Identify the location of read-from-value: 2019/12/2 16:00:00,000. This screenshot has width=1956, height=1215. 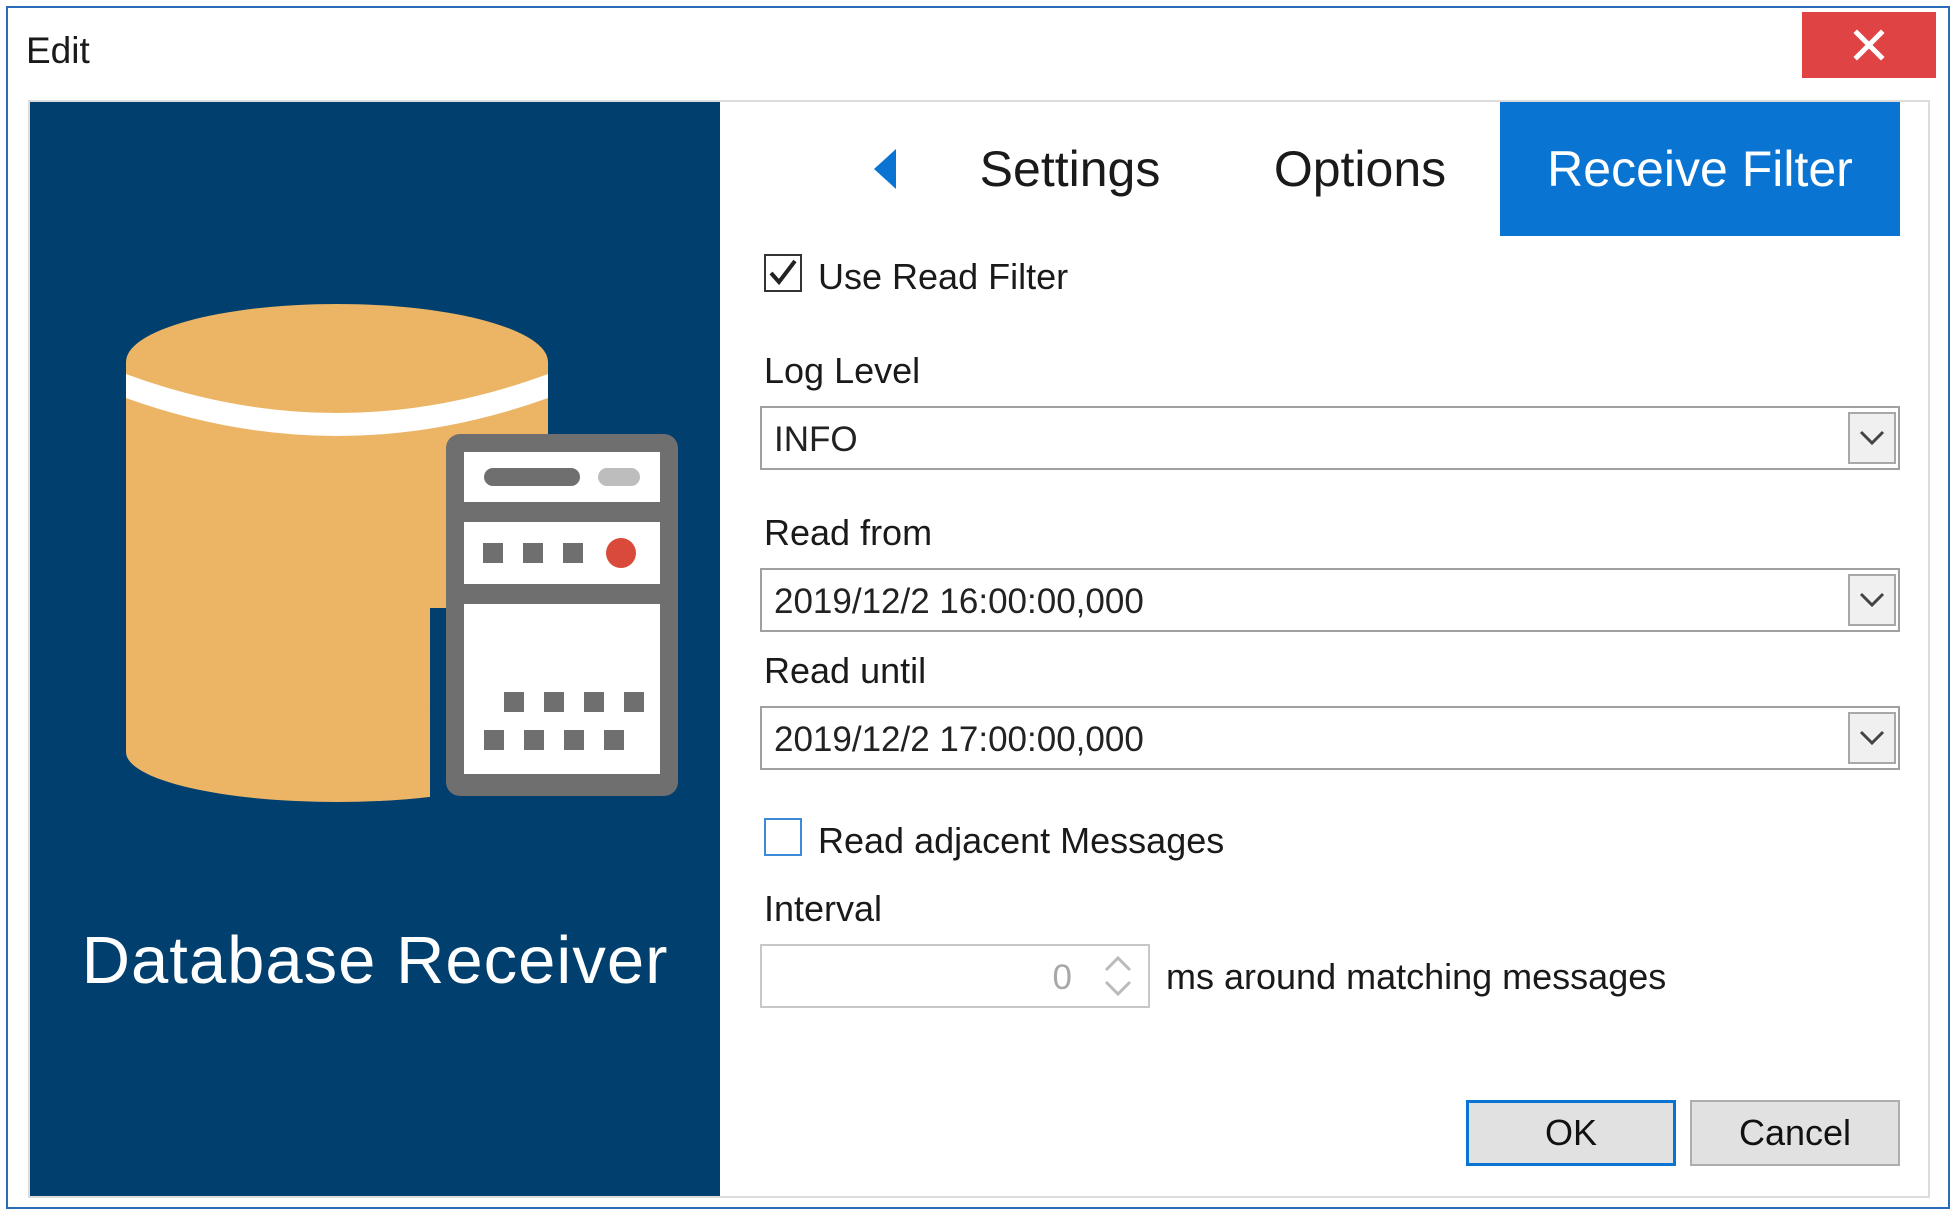
(959, 601).